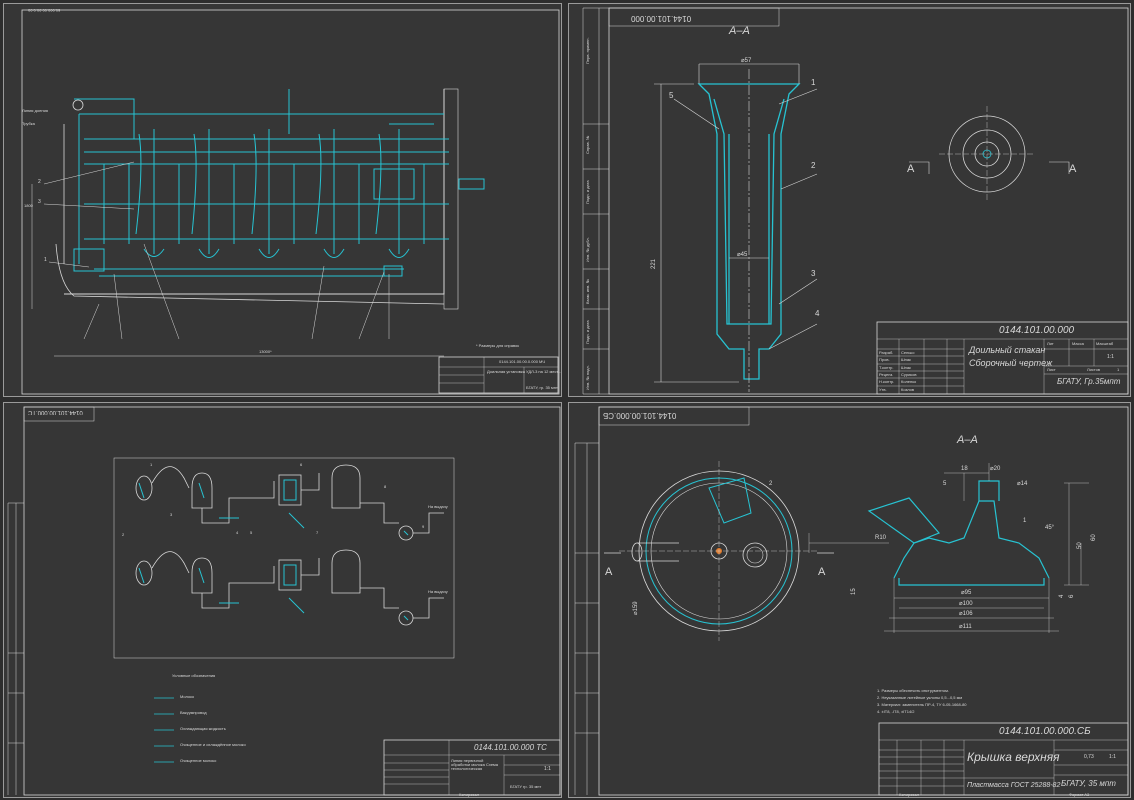  Describe the element at coordinates (498, 345) in the screenshot. I see `sheet1-note: * Размеры для справок` at that location.